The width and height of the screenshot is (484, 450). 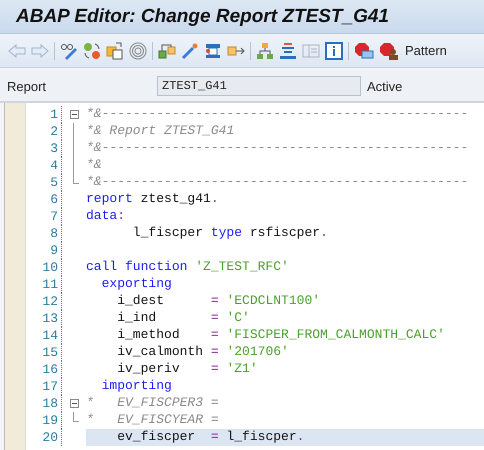 I want to click on code-line: i_dest = 'ECDCLNT100', so click(x=219, y=301).